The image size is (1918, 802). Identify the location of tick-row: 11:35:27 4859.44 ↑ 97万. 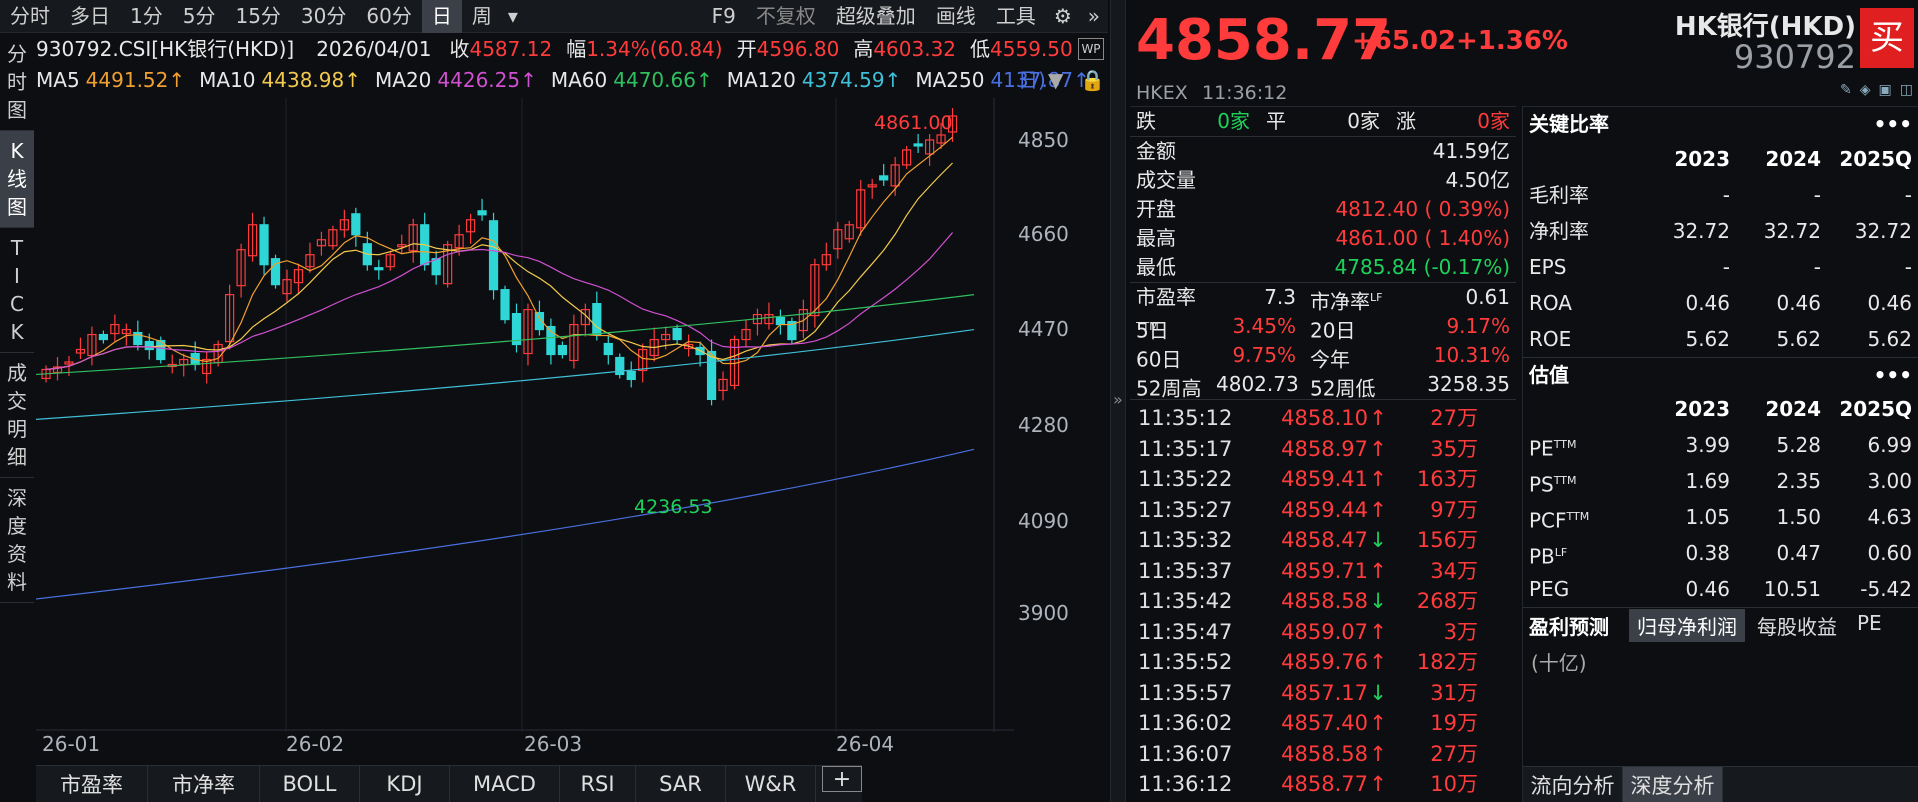
(1323, 510).